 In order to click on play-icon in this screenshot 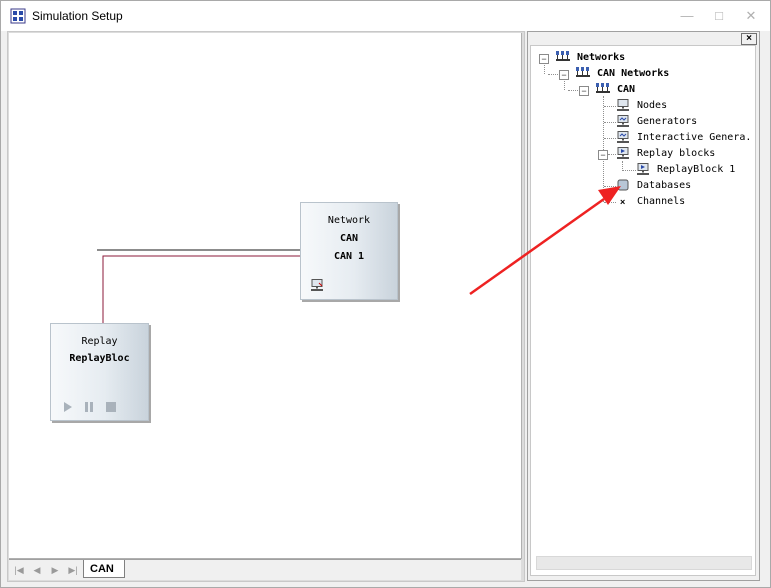, I will do `click(68, 407)`.